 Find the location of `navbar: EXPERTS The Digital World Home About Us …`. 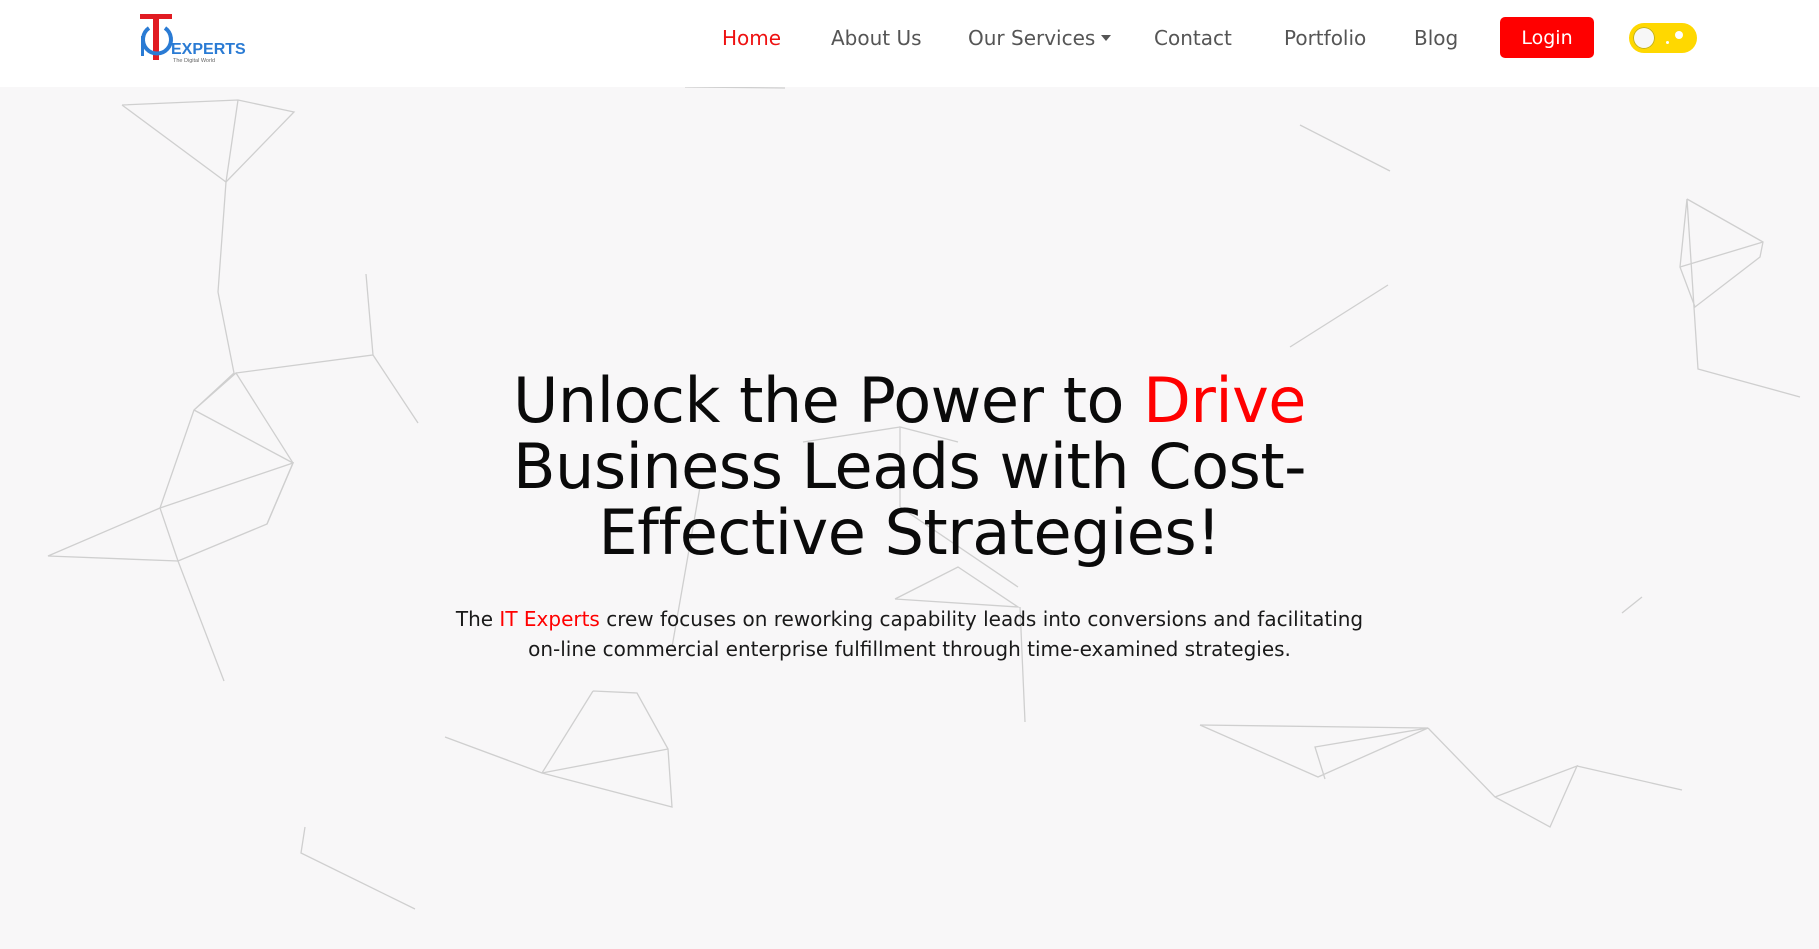

navbar: EXPERTS The Digital World Home About Us … is located at coordinates (909, 43).